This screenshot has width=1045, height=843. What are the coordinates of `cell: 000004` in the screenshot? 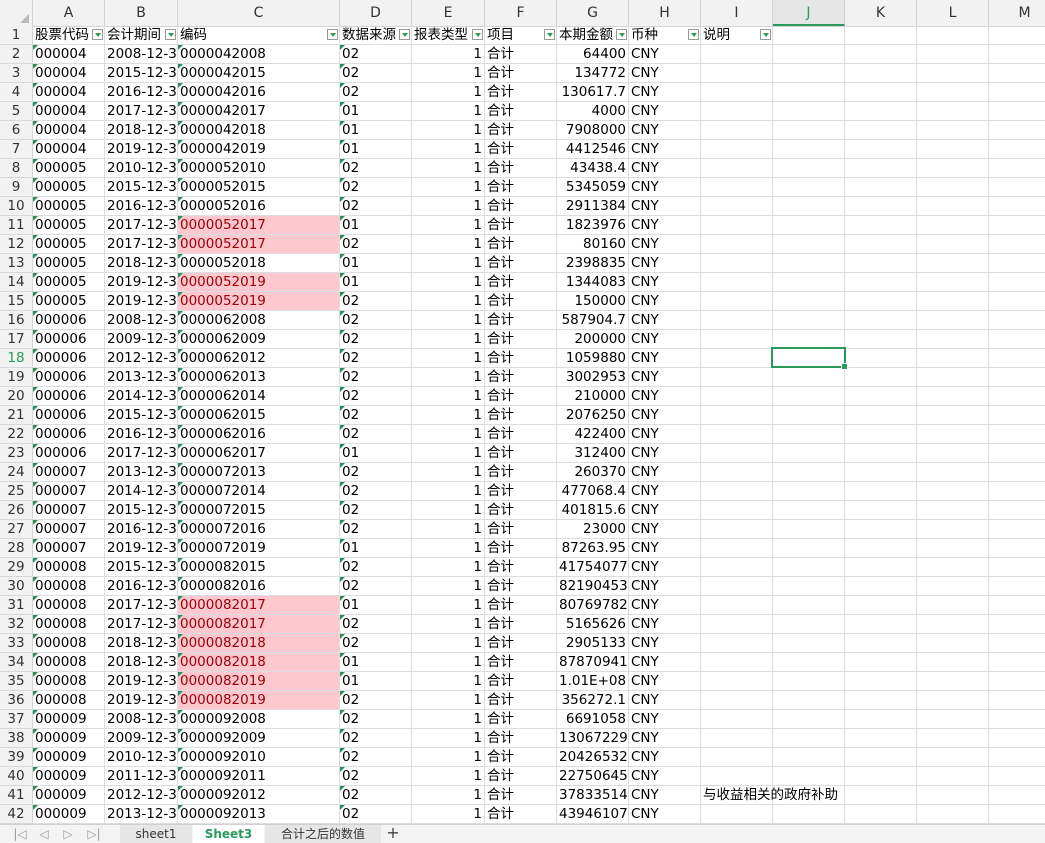 It's located at (69, 149).